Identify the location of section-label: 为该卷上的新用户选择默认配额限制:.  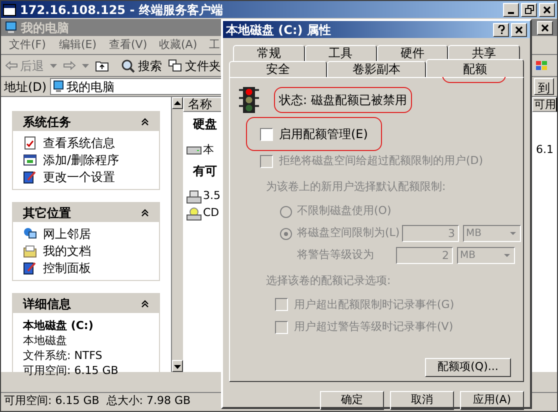
(356, 186).